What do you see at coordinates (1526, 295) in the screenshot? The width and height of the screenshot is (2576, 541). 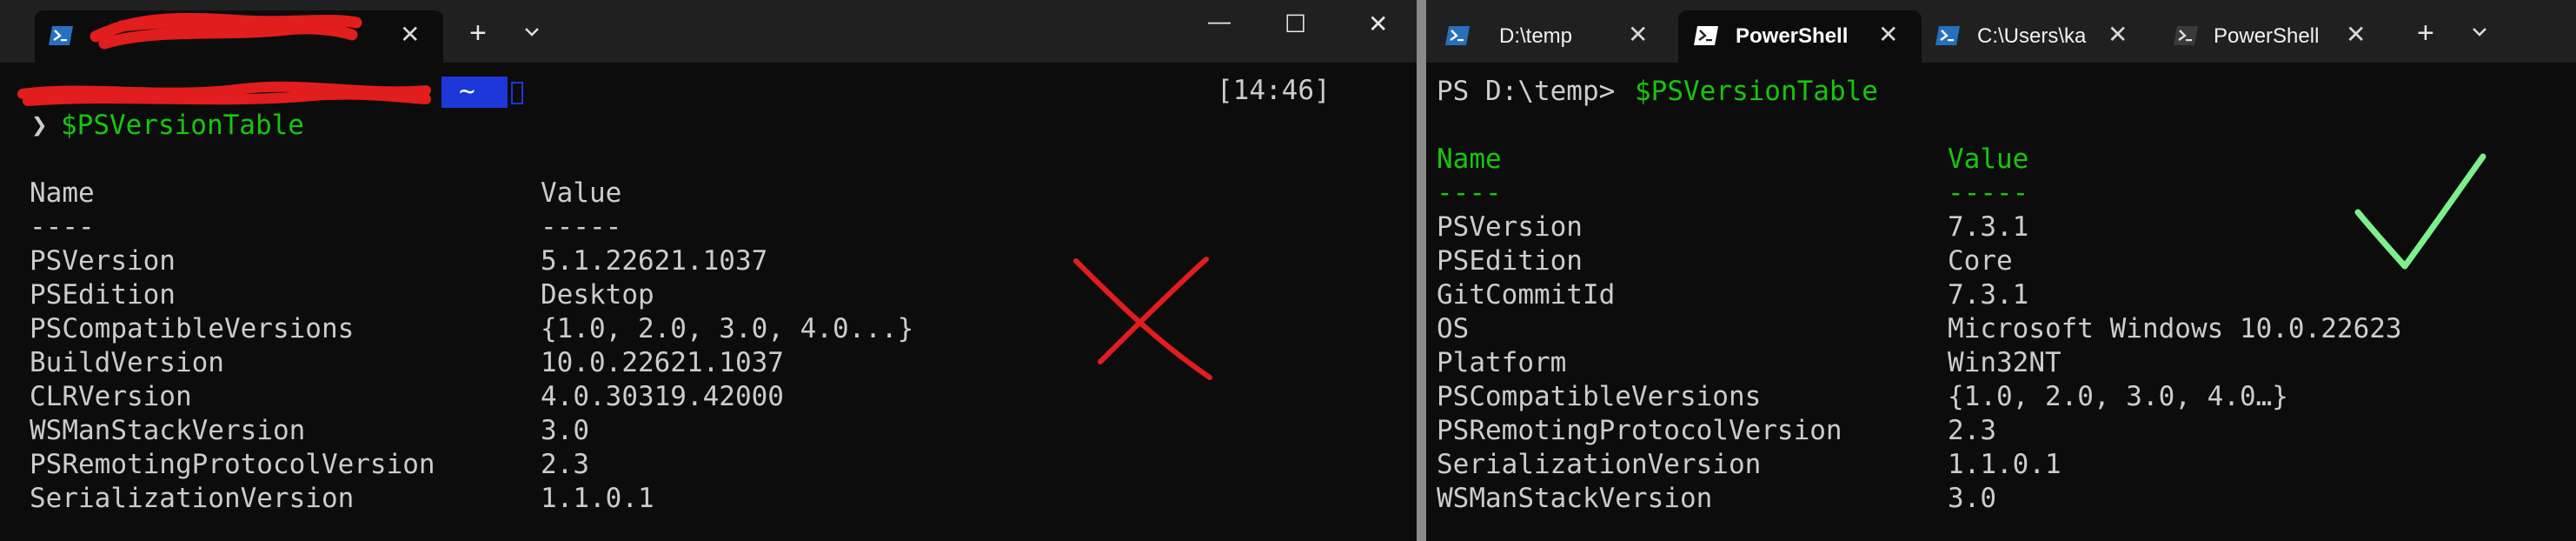 I see `row-name: GitCommitId` at bounding box center [1526, 295].